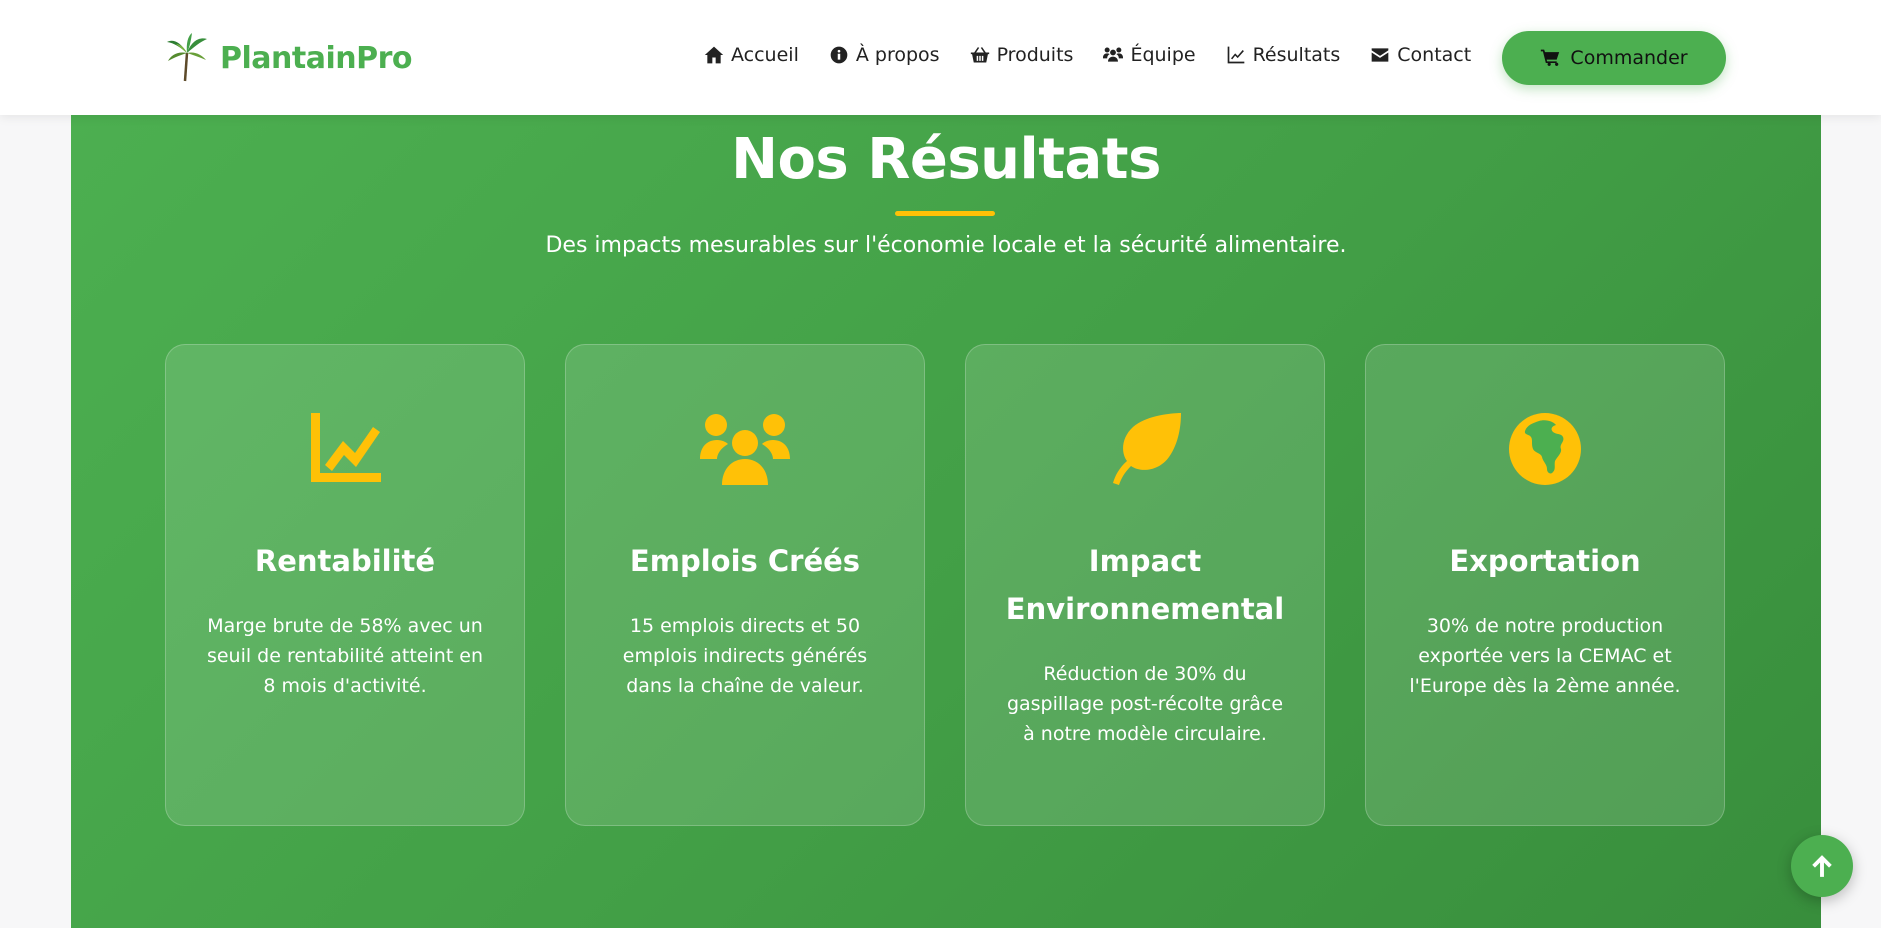  What do you see at coordinates (1035, 55) in the screenshot?
I see `nav-item-label: Produits` at bounding box center [1035, 55].